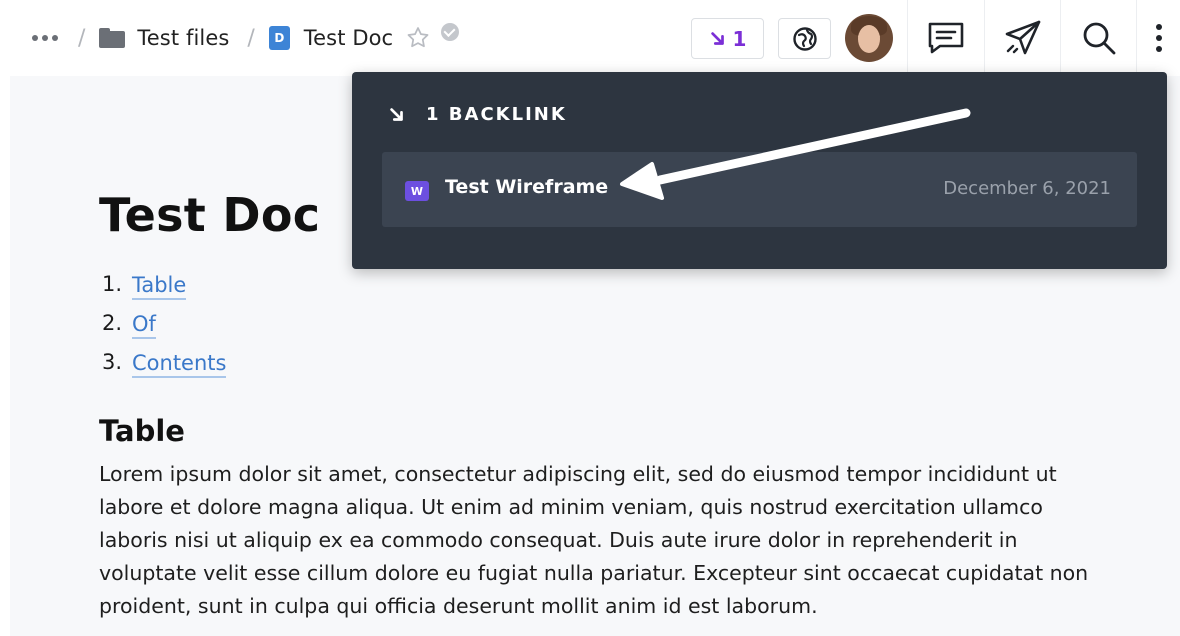  What do you see at coordinates (727, 38) in the screenshot?
I see `backlinks-button: 1` at bounding box center [727, 38].